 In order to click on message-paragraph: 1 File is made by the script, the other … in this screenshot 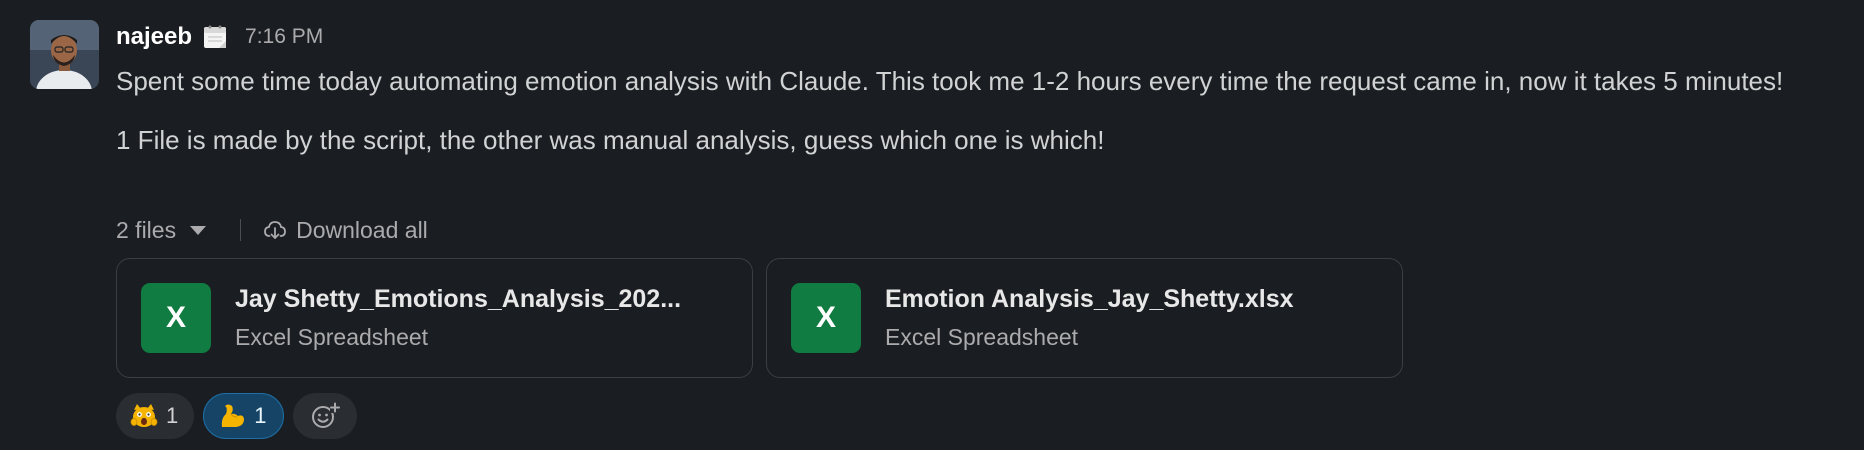, I will do `click(610, 140)`.